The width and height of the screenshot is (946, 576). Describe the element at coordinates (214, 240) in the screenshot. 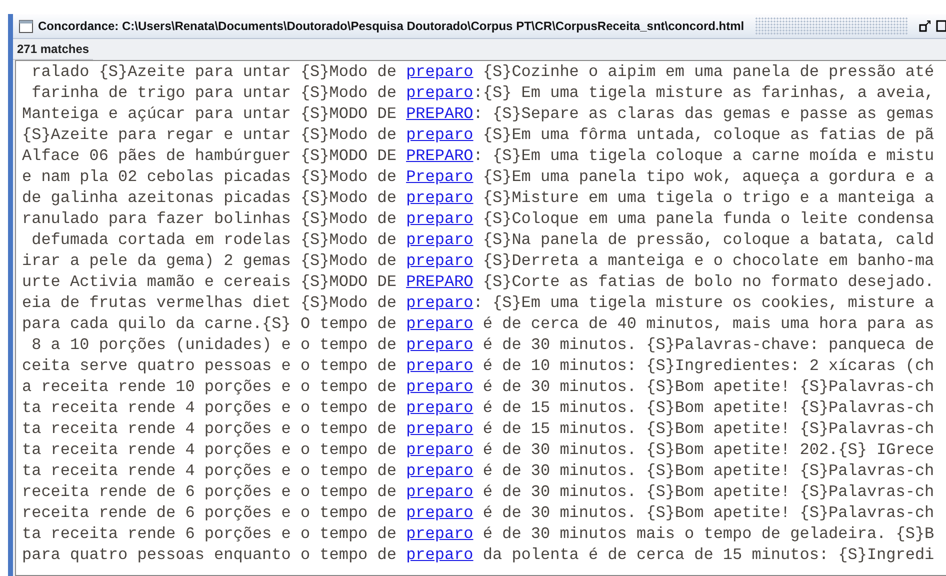

I see `left-context: defumada cortada em rodelas {S}Modo de` at that location.